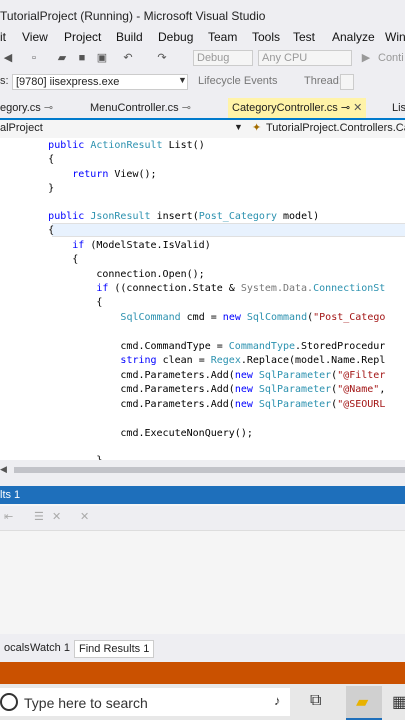 The image size is (405, 720). Describe the element at coordinates (357, 108) in the screenshot. I see `close-icon: ✕` at that location.